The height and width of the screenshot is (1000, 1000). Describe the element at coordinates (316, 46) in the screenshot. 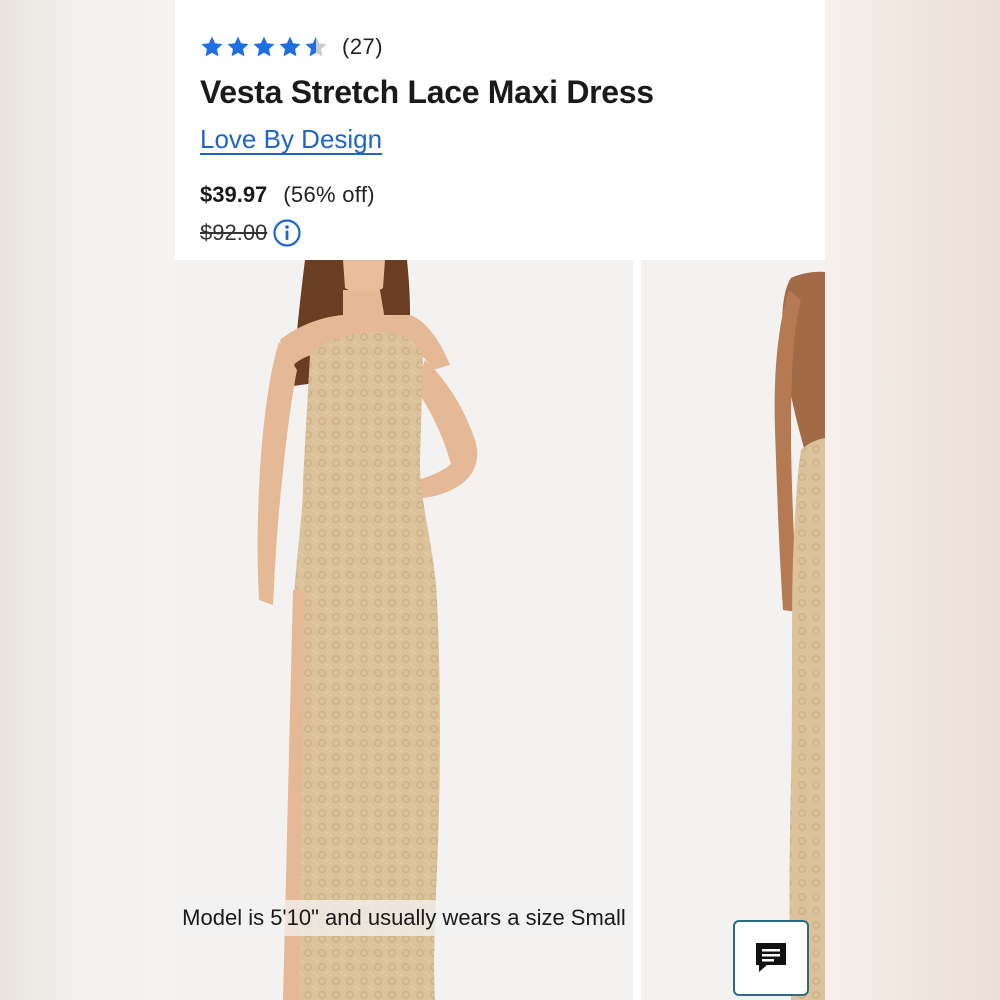

I see `half-star-icon` at that location.